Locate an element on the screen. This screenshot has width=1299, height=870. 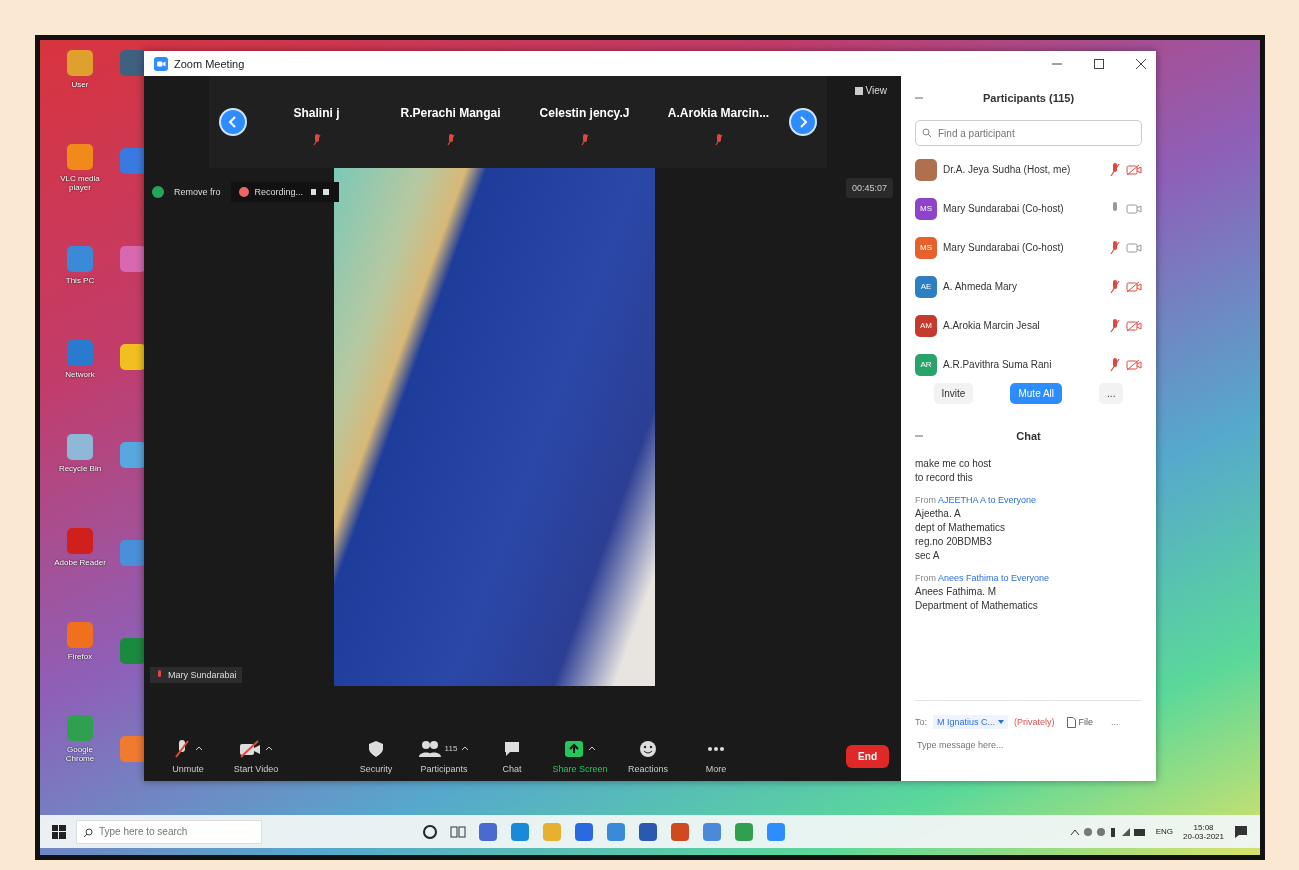
close-icon is located at coordinates (1141, 63).